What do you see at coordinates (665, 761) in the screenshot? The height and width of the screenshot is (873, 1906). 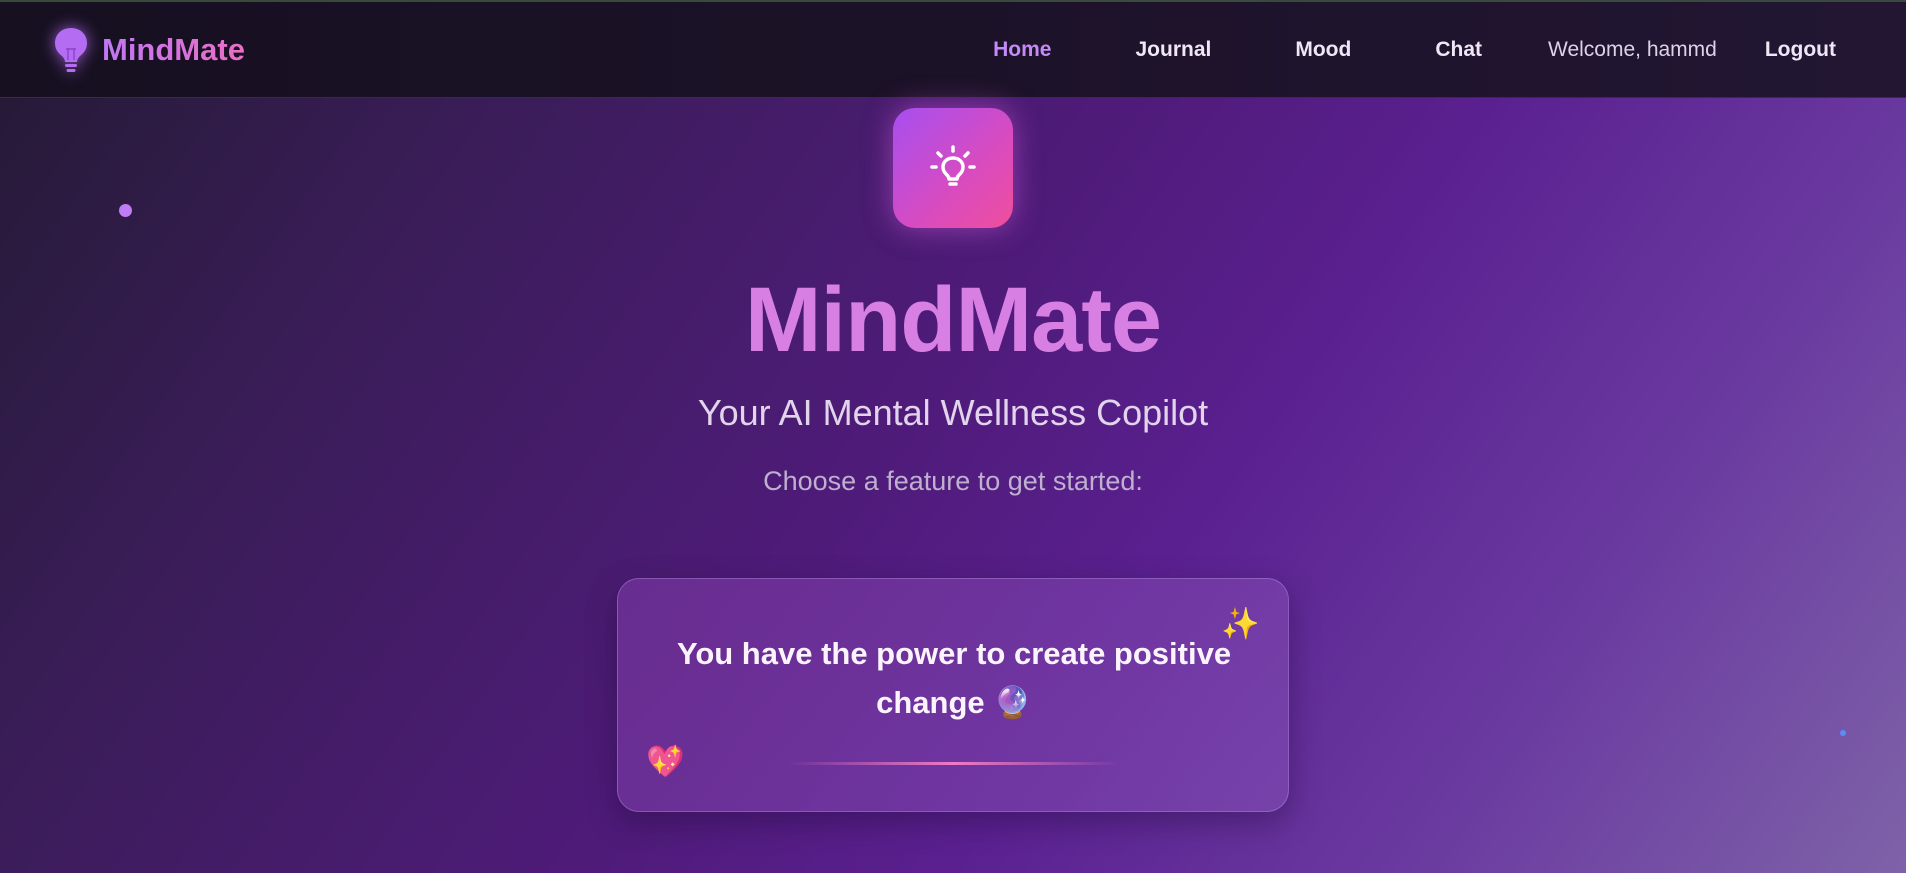 I see `heart-icon: 💖` at bounding box center [665, 761].